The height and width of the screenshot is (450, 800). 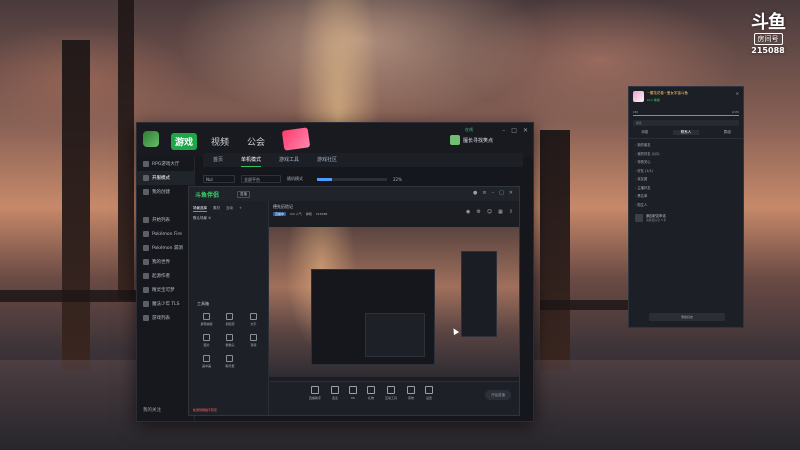 What do you see at coordinates (500, 212) in the screenshot?
I see `grid-icon: ▦` at bounding box center [500, 212].